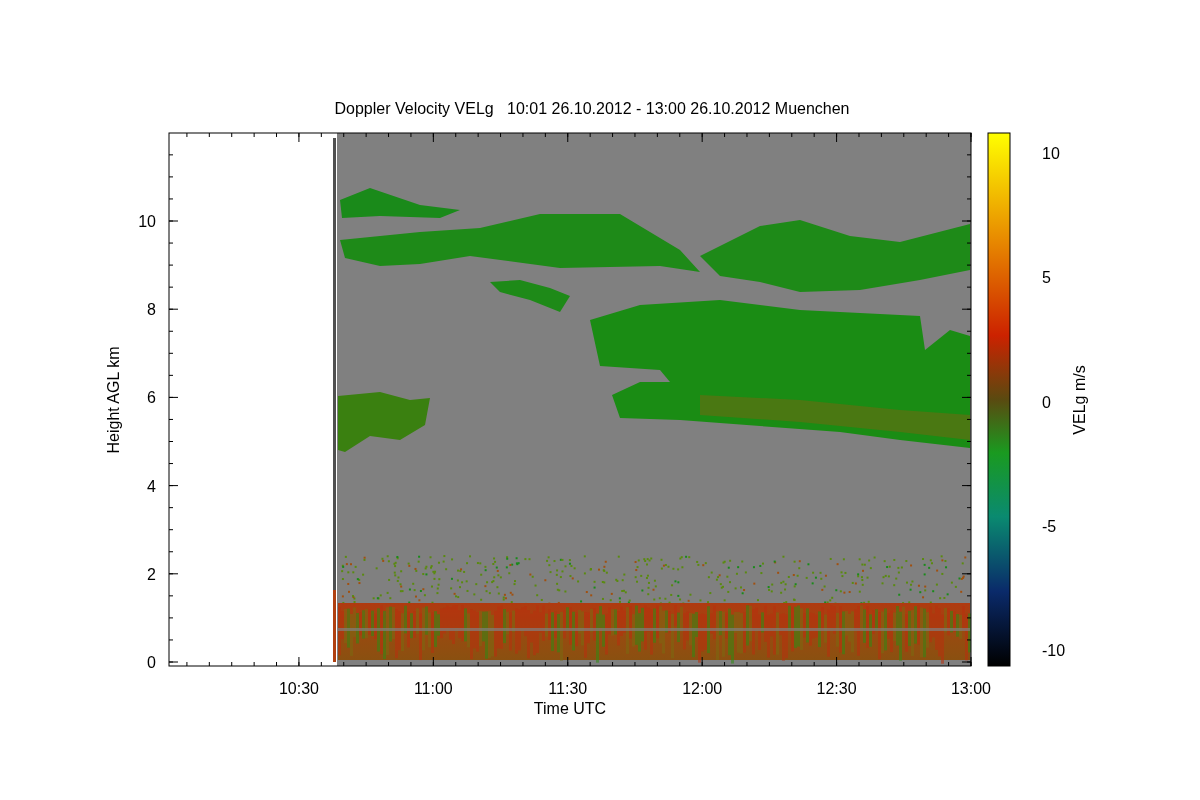 This screenshot has width=1200, height=800. I want to click on colorbar-tick-label: 0, so click(1046, 402).